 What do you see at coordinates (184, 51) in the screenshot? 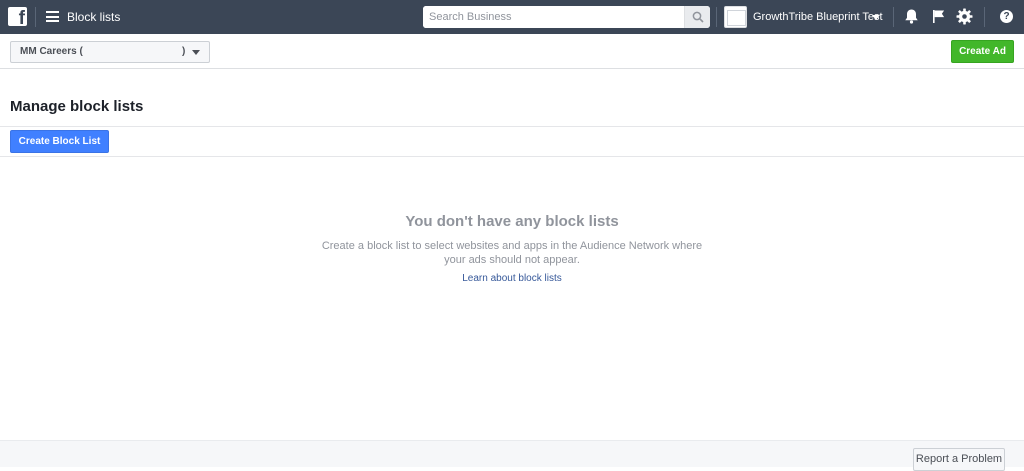
I see `ad-account-name-suffix: )` at bounding box center [184, 51].